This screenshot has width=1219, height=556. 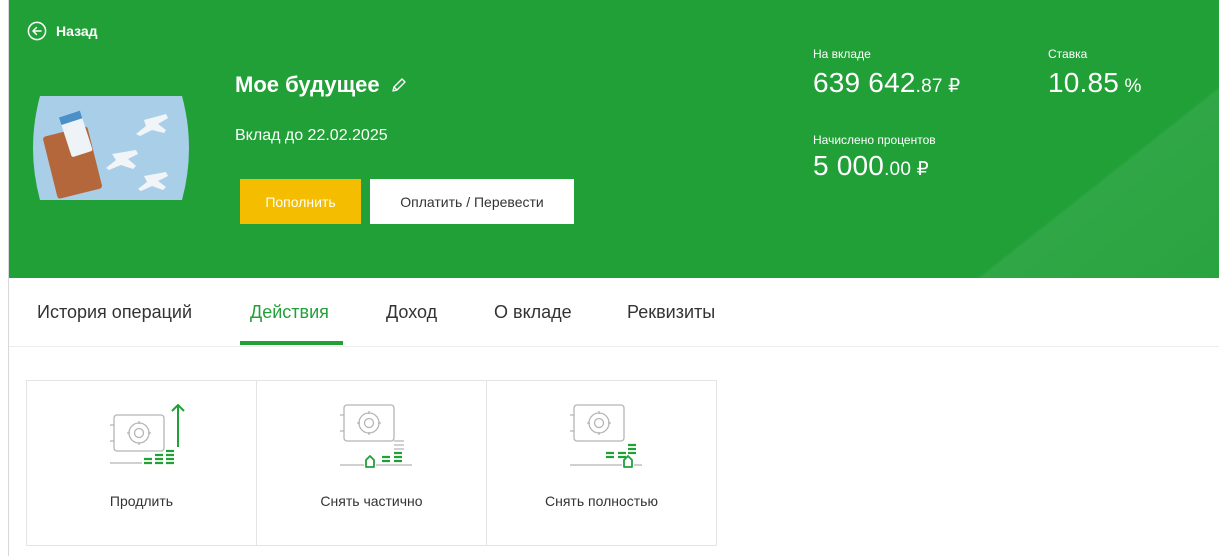 What do you see at coordinates (37, 31) in the screenshot?
I see `back-arrow-icon` at bounding box center [37, 31].